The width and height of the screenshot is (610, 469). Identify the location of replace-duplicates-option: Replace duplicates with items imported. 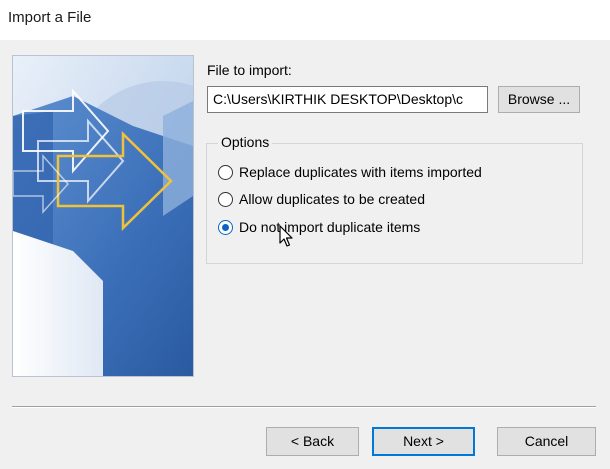
(350, 172).